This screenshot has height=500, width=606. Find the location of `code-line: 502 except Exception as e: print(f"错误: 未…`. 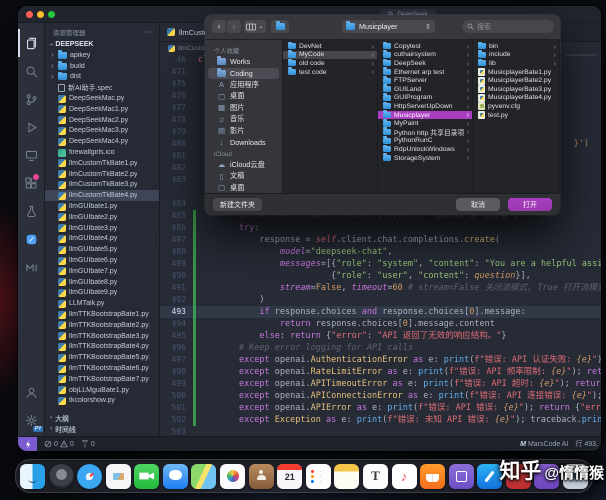

code-line: 502 except Exception as e: print(f"错误: 未… is located at coordinates (380, 420).